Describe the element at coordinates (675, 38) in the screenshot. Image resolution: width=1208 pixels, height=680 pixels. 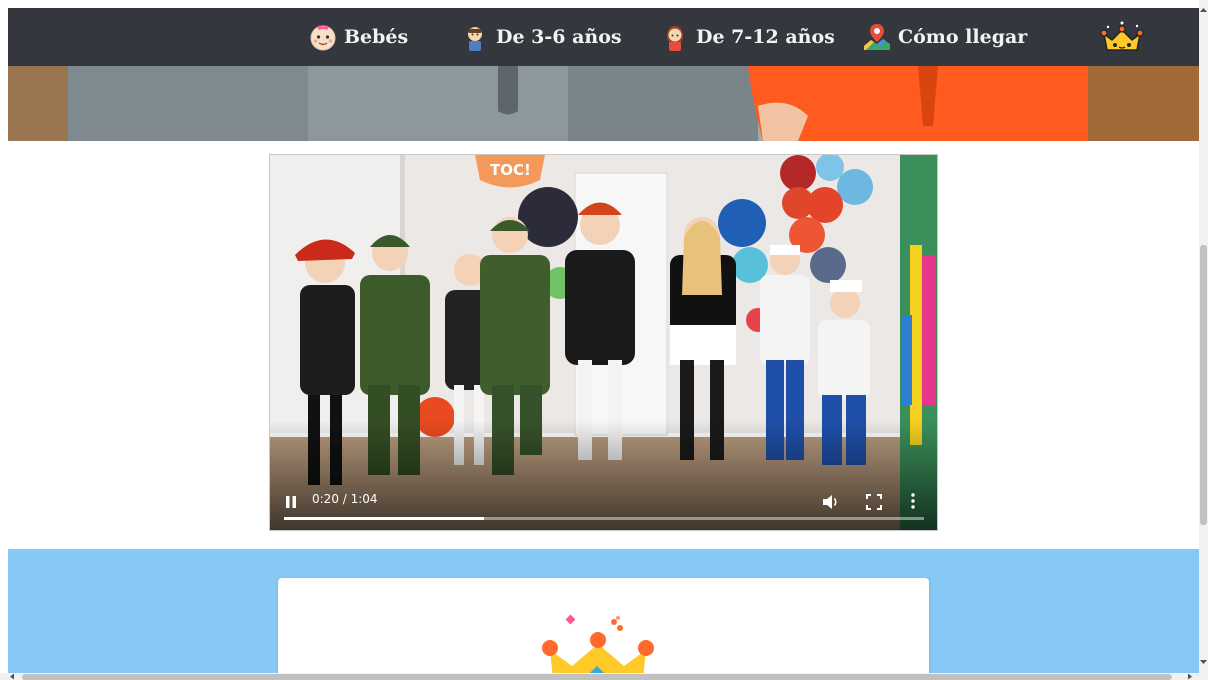
I see `girl-icon` at that location.